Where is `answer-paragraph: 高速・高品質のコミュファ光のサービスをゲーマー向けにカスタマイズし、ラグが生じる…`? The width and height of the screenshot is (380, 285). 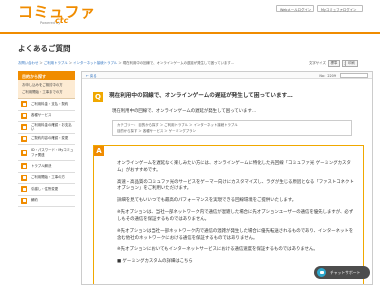 answer-paragraph: 高速・高品質のコミュファ光のサービスをゲーマー向けにカスタマイズし、ラグが生じる… is located at coordinates (235, 185).